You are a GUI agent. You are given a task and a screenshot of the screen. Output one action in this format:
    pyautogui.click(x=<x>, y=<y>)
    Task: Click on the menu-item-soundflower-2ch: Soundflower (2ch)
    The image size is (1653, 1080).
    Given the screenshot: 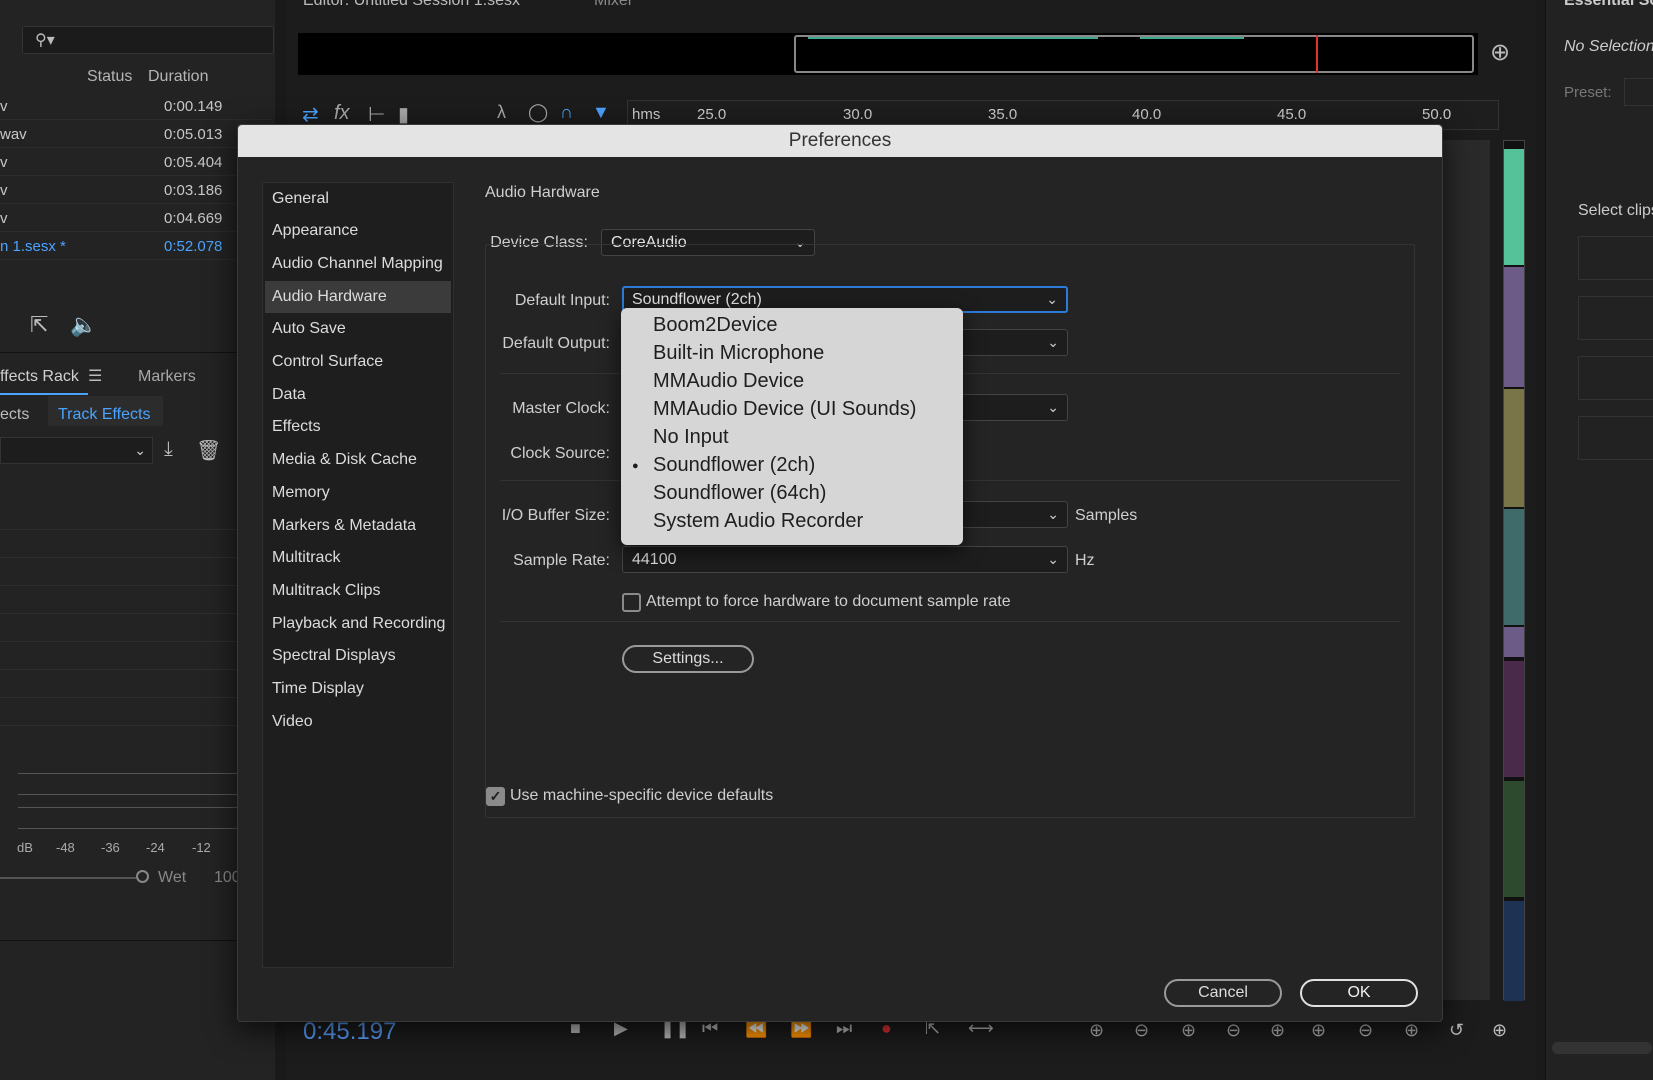 What is the action you would take?
    pyautogui.click(x=734, y=465)
    